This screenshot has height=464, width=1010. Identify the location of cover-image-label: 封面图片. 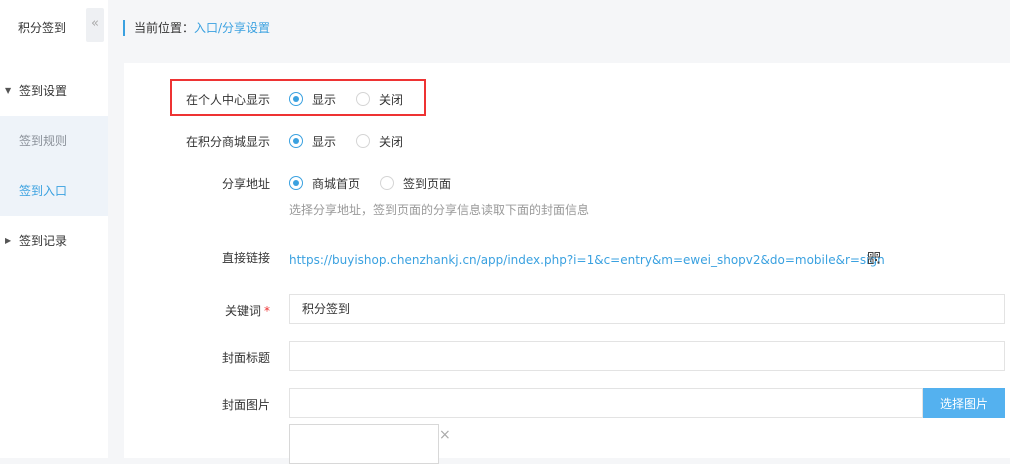
(245, 405).